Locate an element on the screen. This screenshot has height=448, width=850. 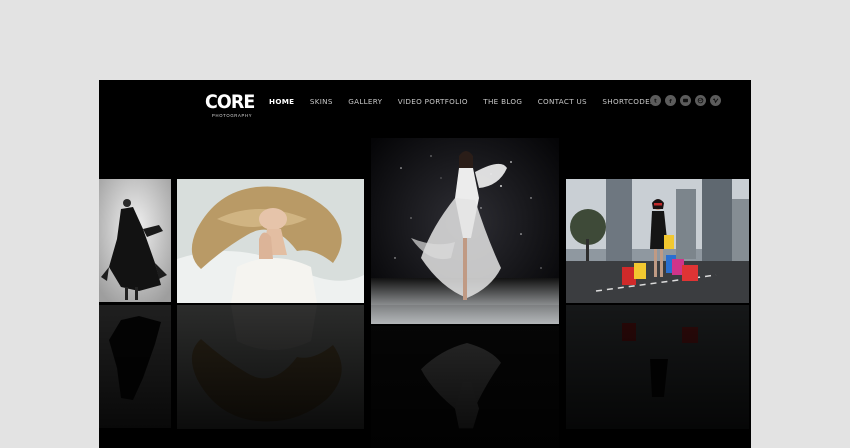
white-dress-reflection is located at coordinates (465, 387).